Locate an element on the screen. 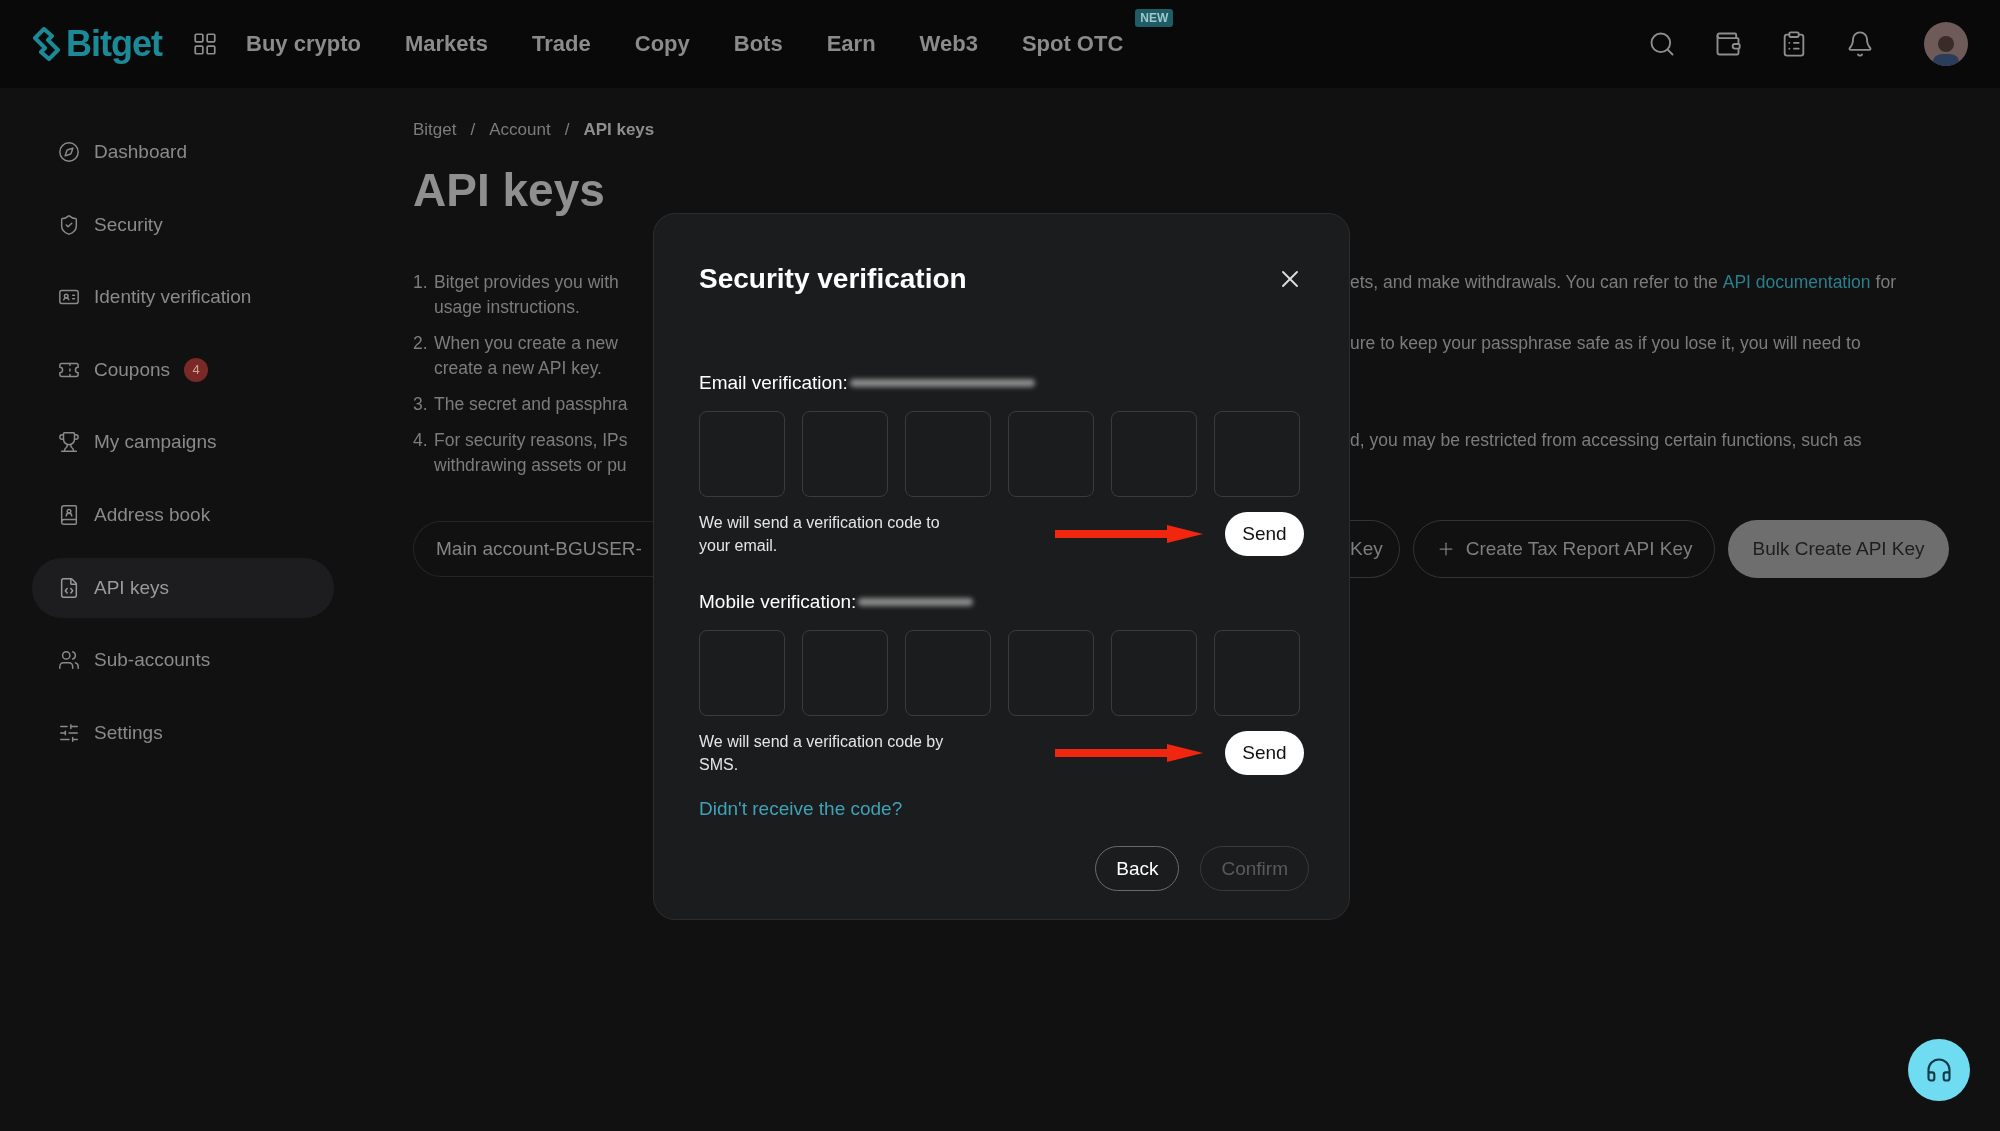 Image resolution: width=2000 pixels, height=1131 pixels. sidebar-label: Coupons is located at coordinates (132, 369).